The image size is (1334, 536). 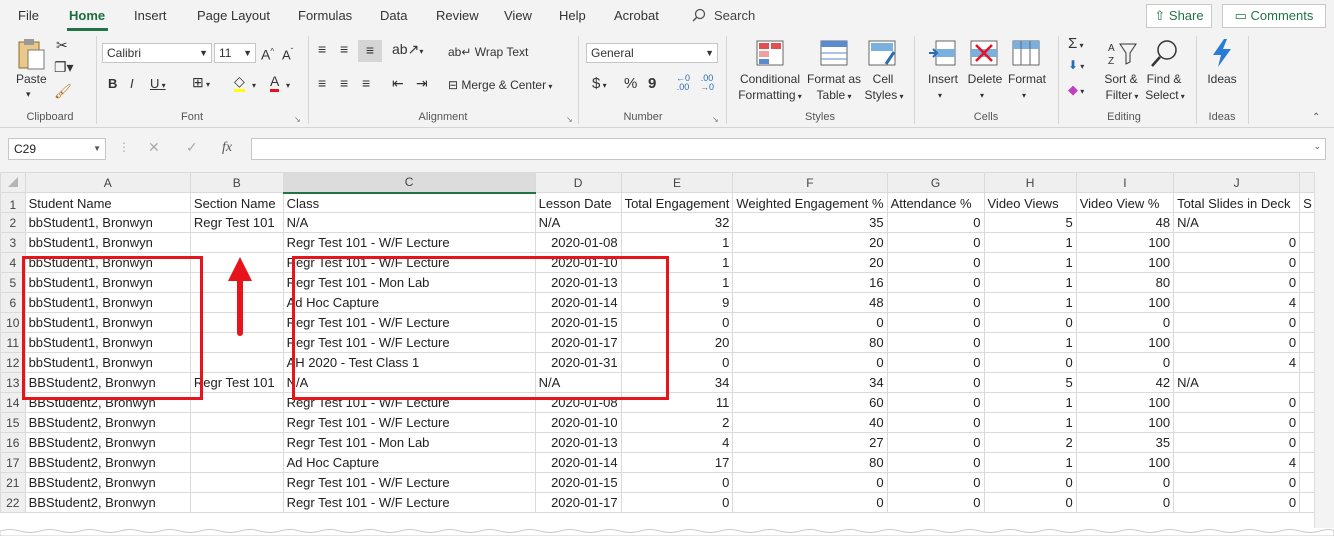 What do you see at coordinates (1123, 53) in the screenshot?
I see `sort-filter-icon: AZ` at bounding box center [1123, 53].